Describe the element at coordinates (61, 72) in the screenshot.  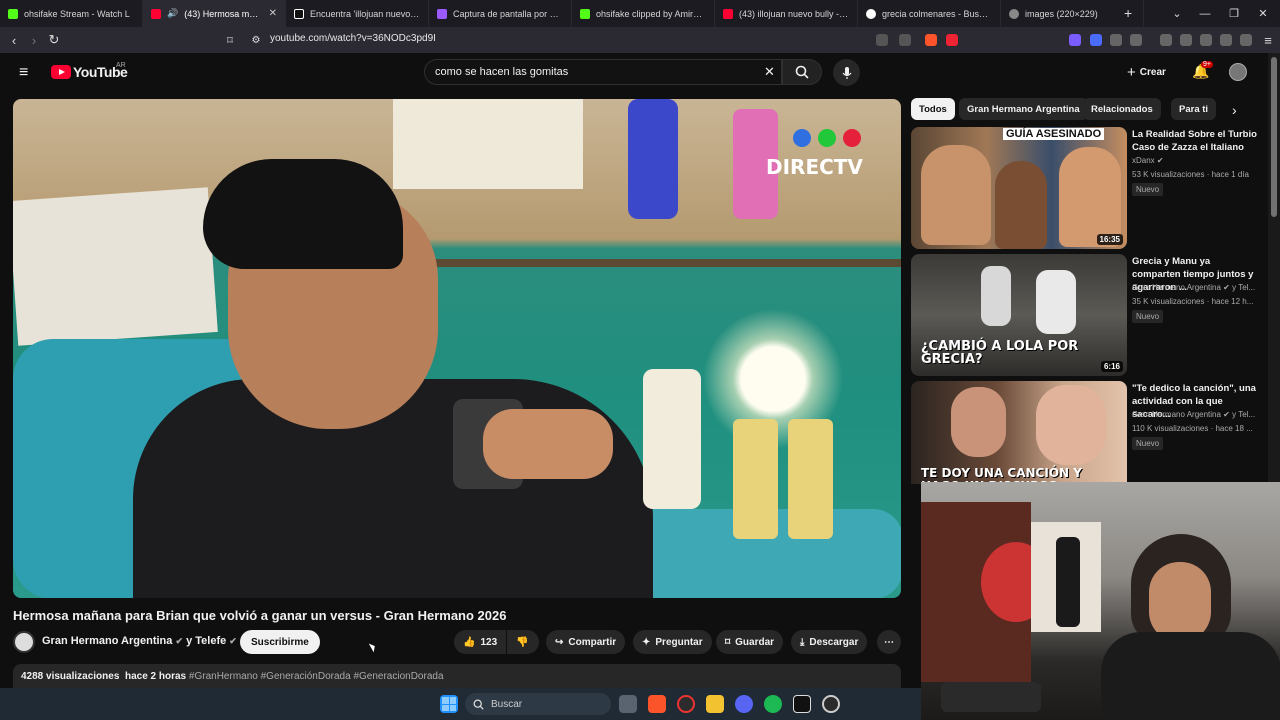
I see `youtube-logo-icon` at that location.